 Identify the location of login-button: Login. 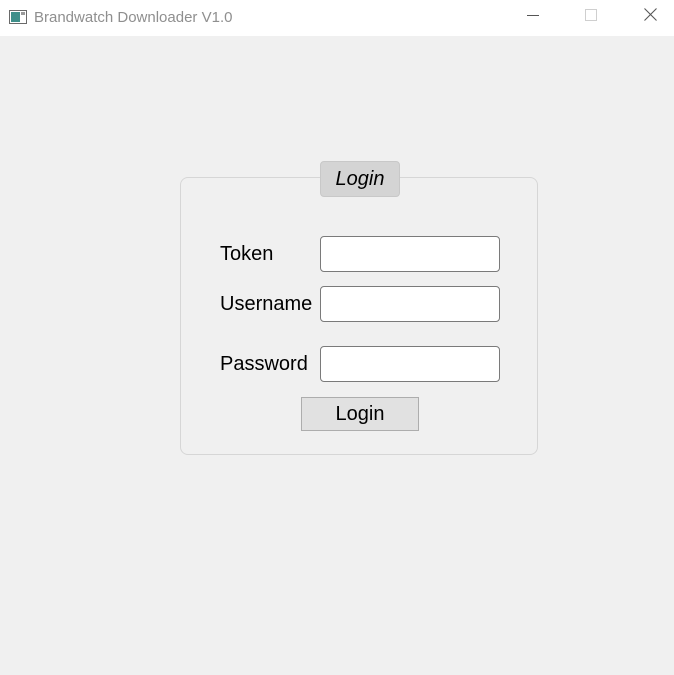
(360, 414).